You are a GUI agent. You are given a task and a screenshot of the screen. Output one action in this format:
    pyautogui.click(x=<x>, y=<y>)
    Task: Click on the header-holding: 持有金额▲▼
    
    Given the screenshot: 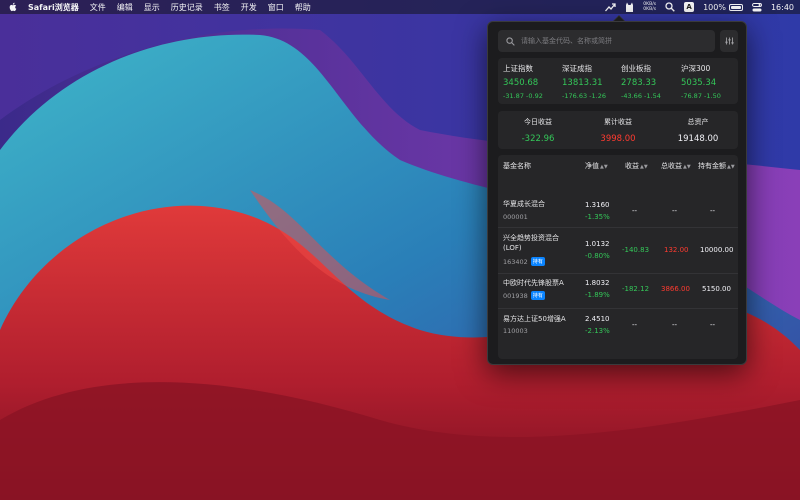 What is the action you would take?
    pyautogui.click(x=716, y=166)
    